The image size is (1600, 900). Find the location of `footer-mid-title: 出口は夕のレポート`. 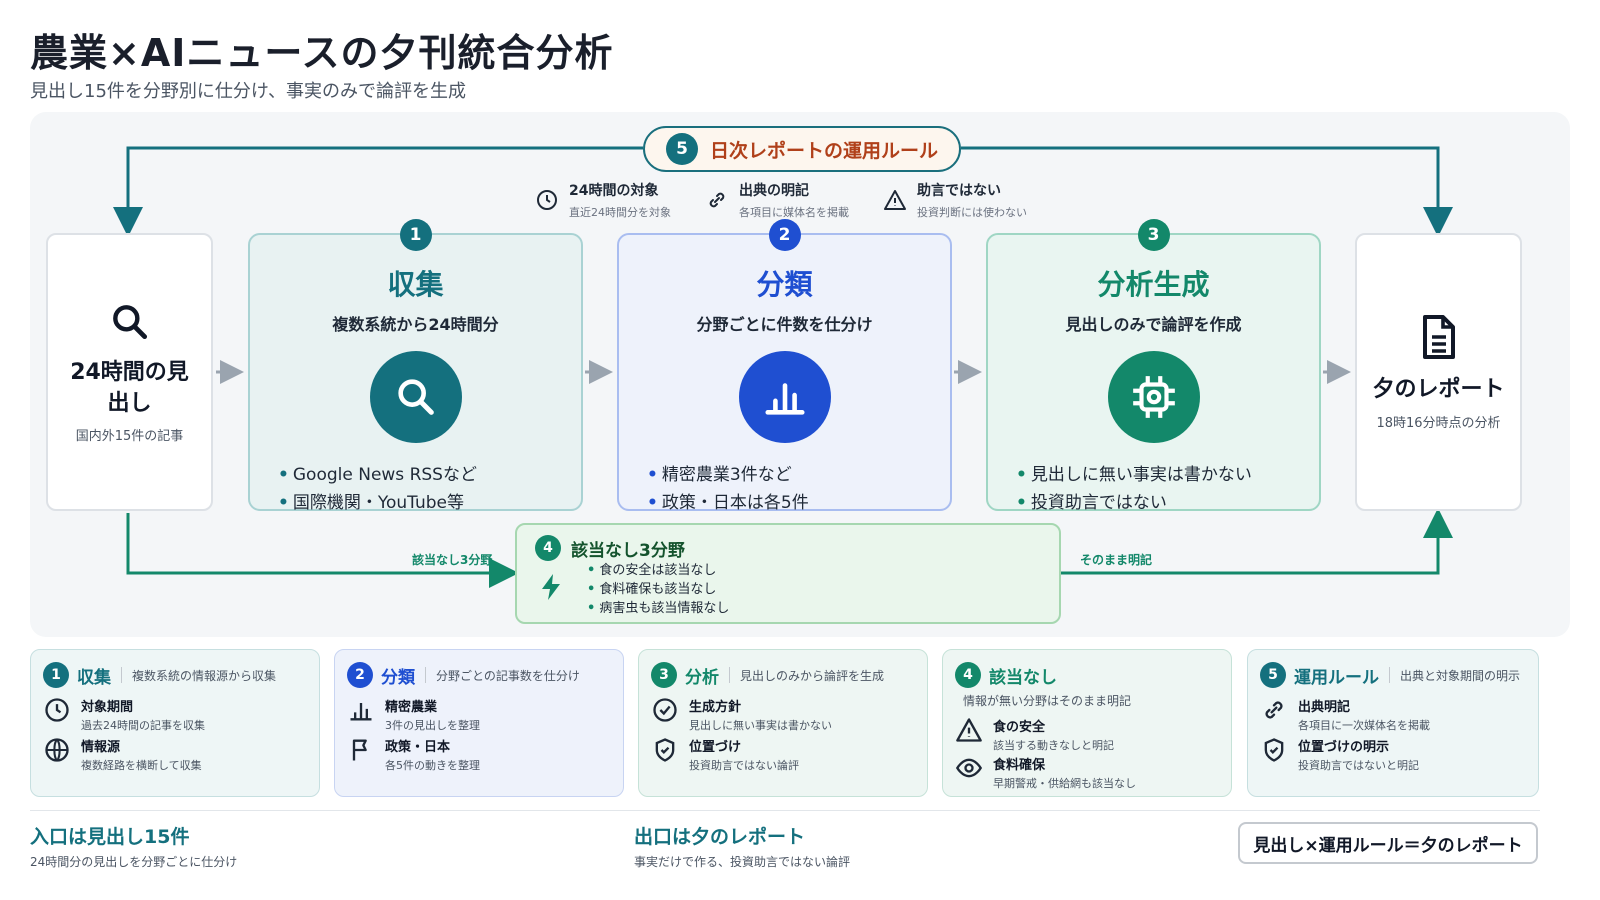

footer-mid-title: 出口は夕のレポート is located at coordinates (720, 837).